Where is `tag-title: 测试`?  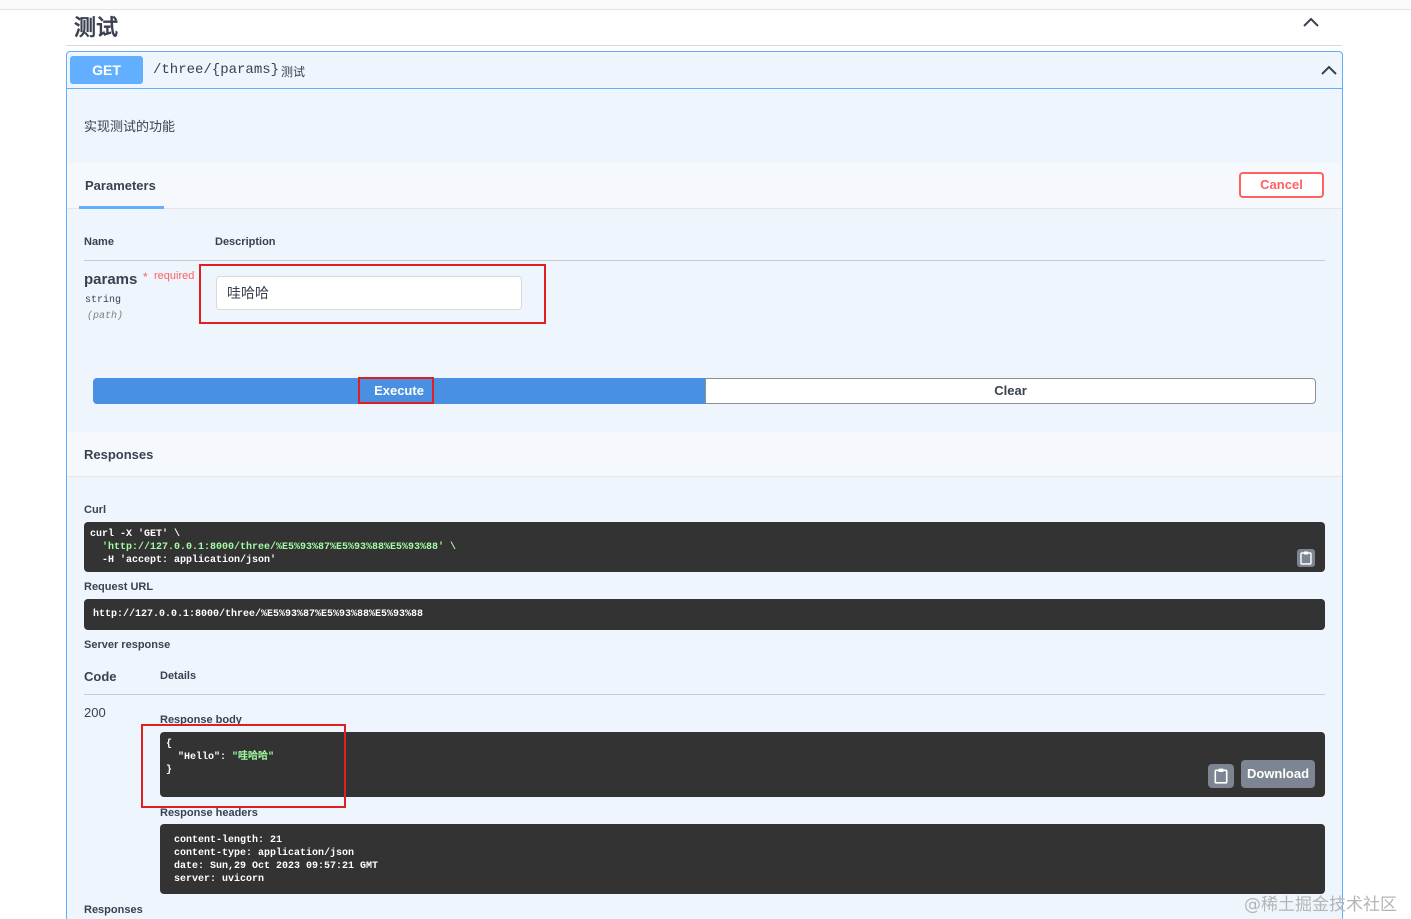
tag-title: 测试 is located at coordinates (96, 28).